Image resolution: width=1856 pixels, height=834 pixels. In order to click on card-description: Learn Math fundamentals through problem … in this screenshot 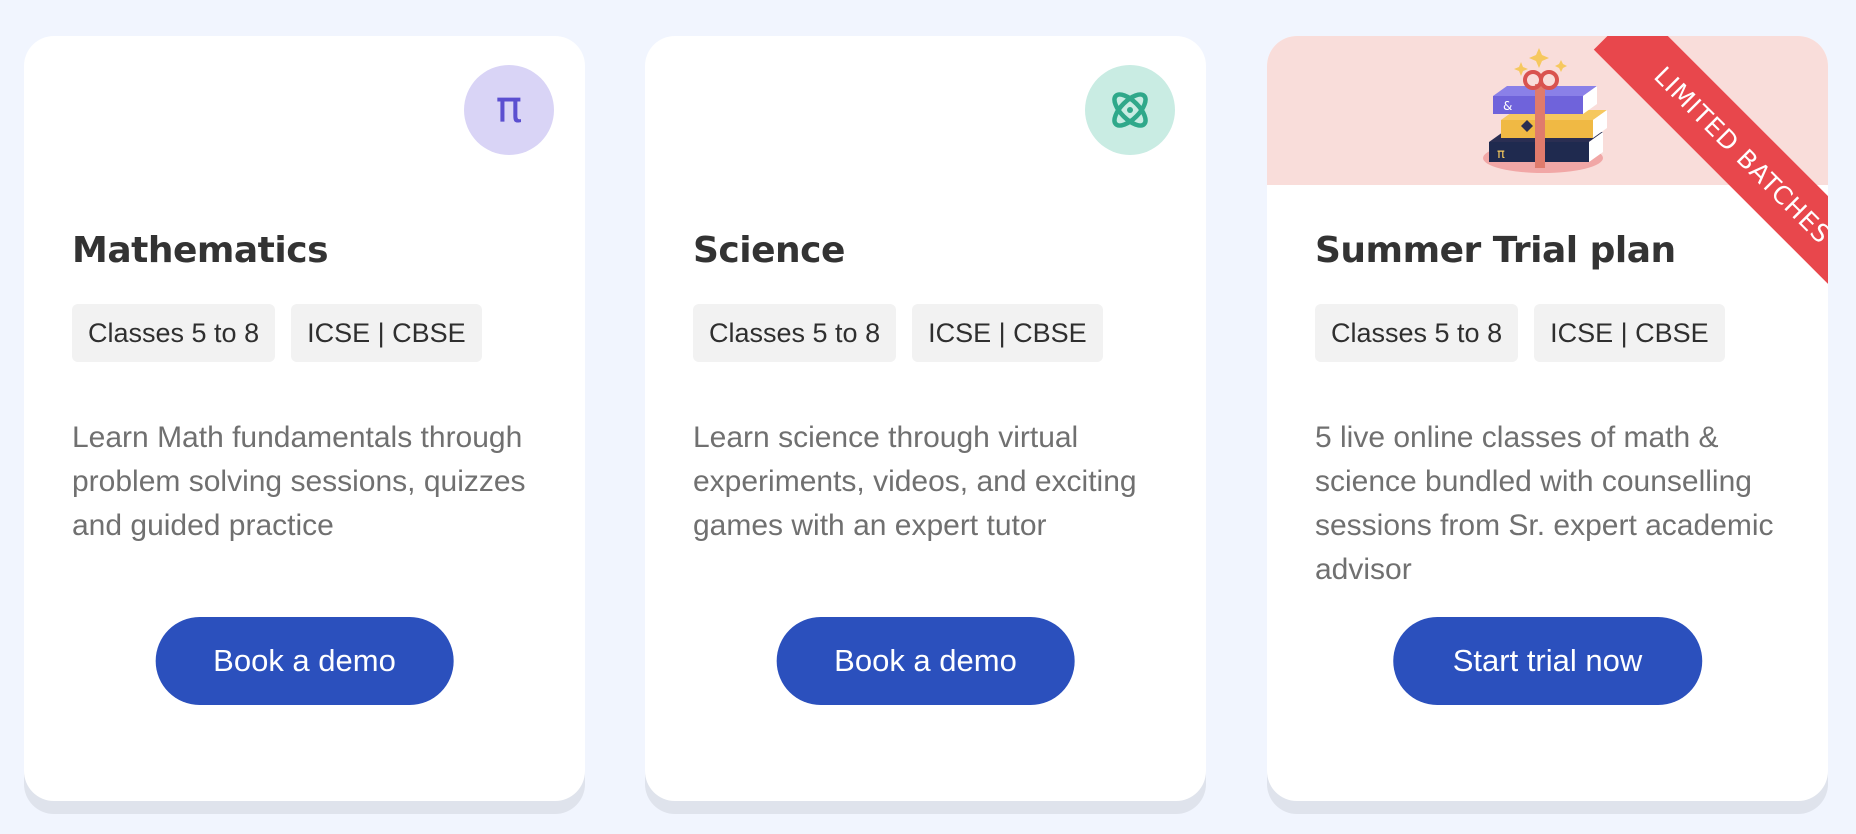, I will do `click(299, 481)`.